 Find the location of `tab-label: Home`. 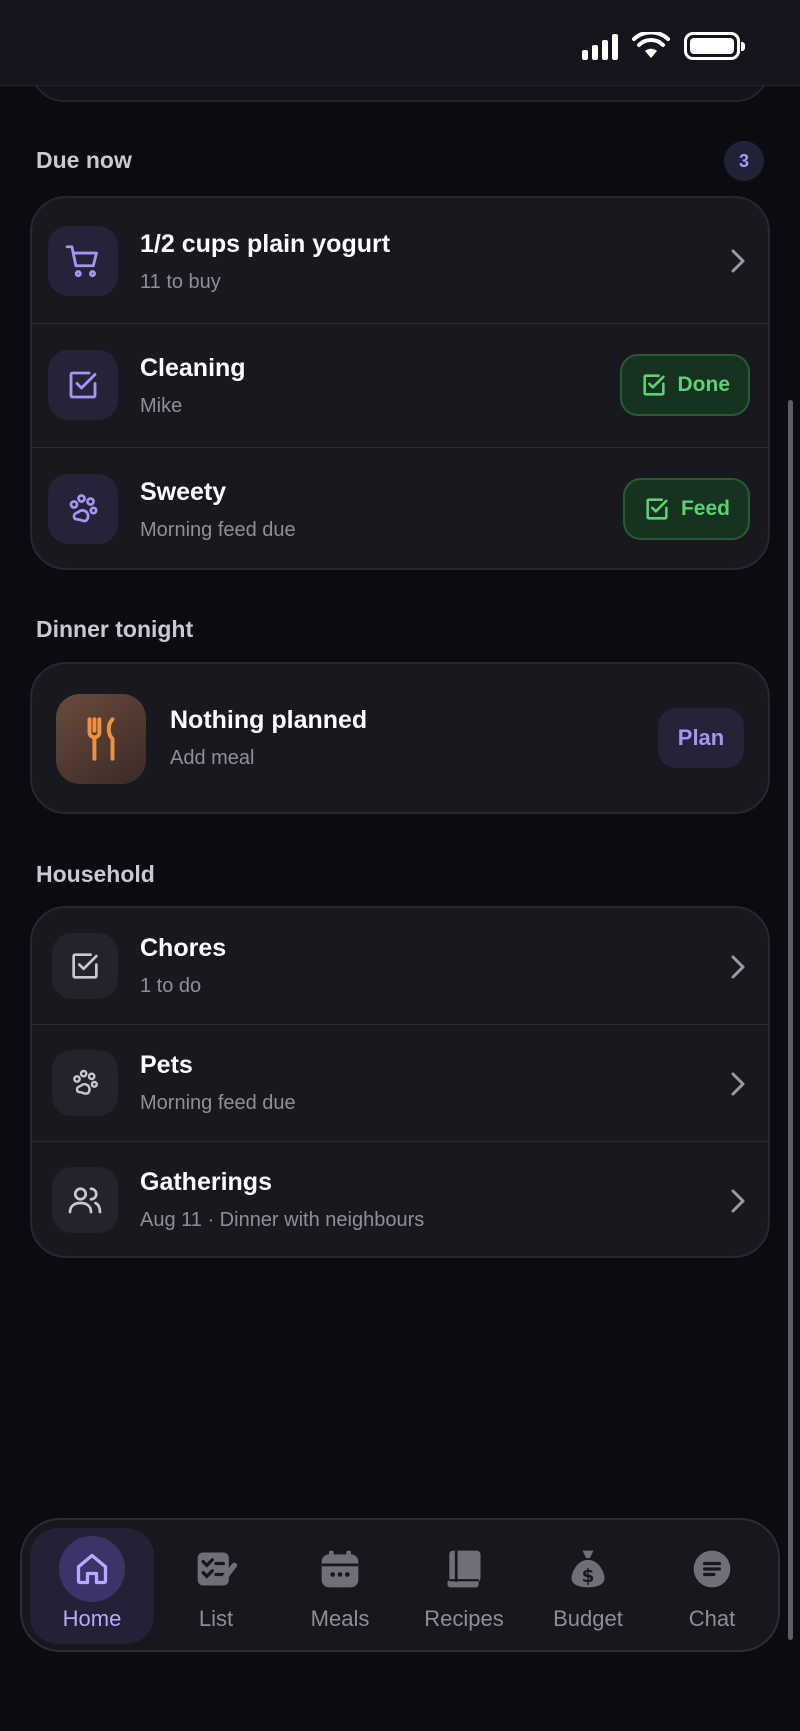

tab-label: Home is located at coordinates (92, 1618).